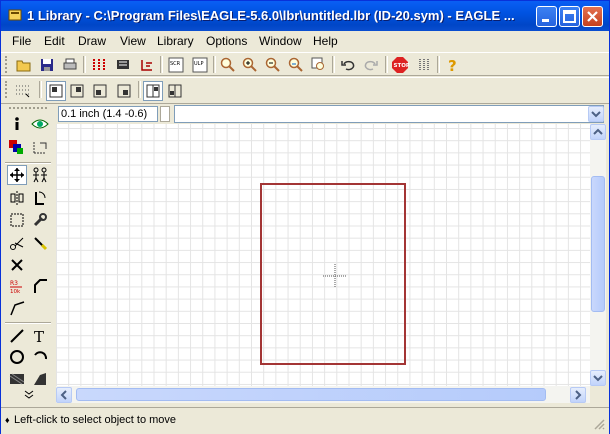 The height and width of the screenshot is (434, 610). I want to click on chevron-up-icon, so click(598, 131).